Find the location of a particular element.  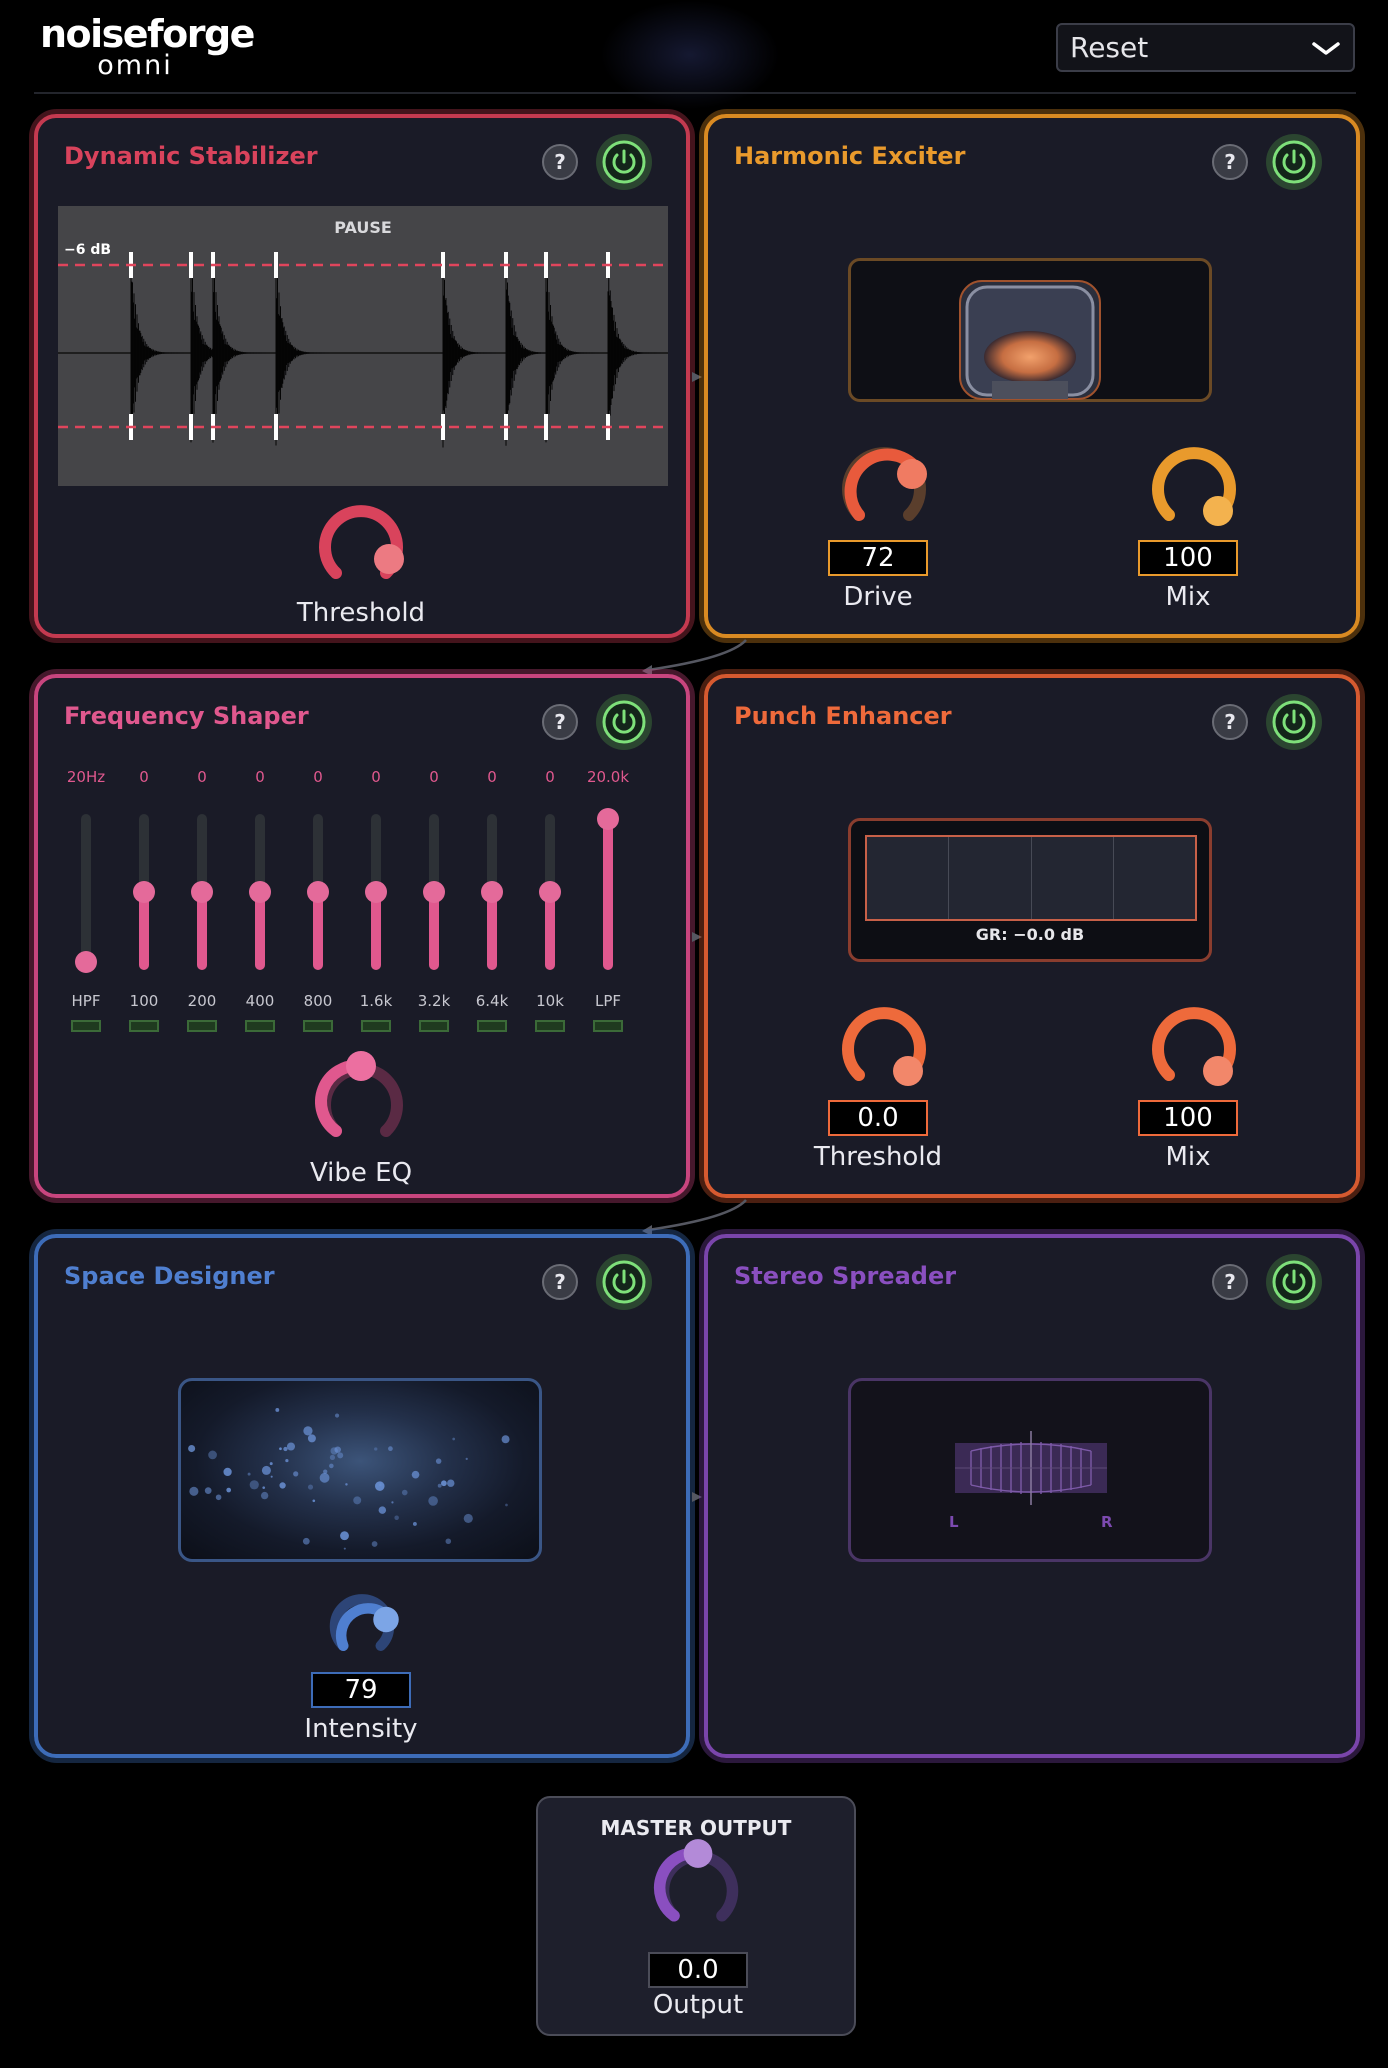

module-title: Space Designer is located at coordinates (169, 1276).